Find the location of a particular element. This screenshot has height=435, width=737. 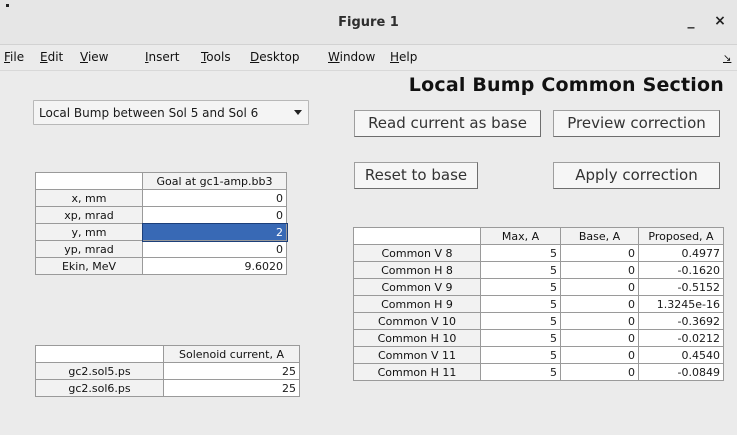

row-label: Common V 9 is located at coordinates (417, 287).